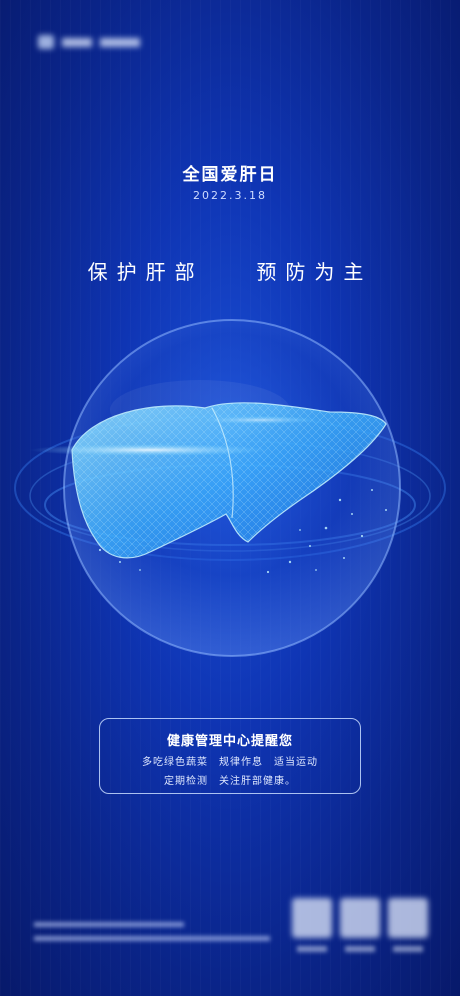  I want to click on card-line-2: 定期检测 关注肝部健康。, so click(230, 781).